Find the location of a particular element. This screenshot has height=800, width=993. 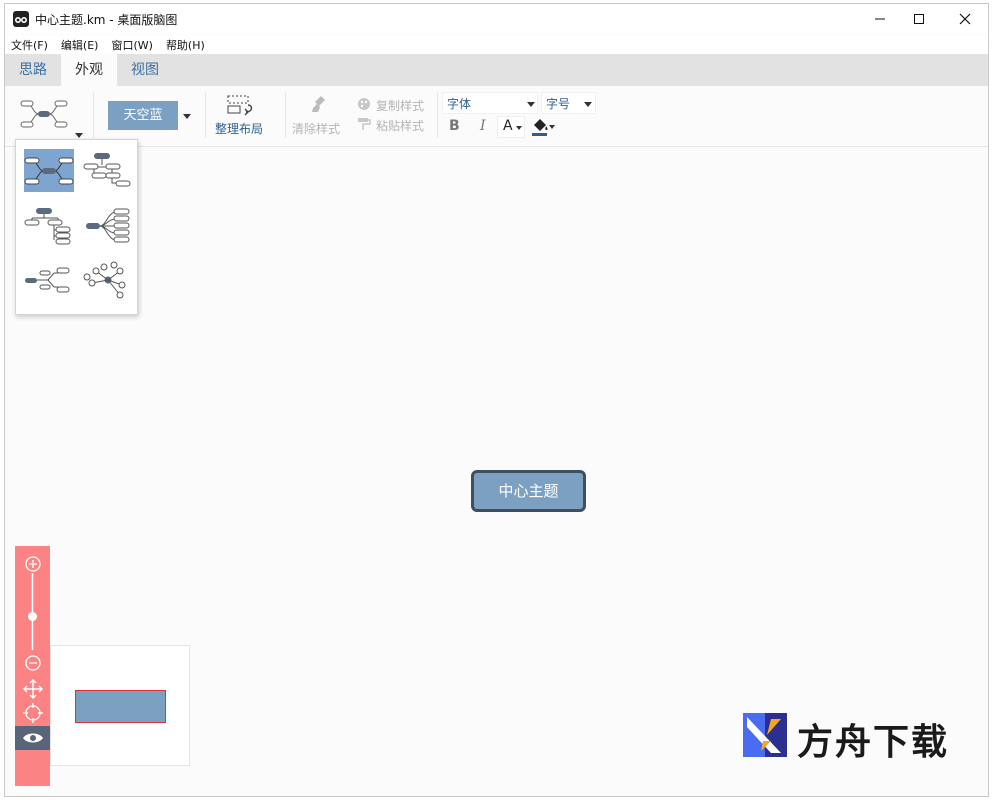

close-icon is located at coordinates (965, 19).